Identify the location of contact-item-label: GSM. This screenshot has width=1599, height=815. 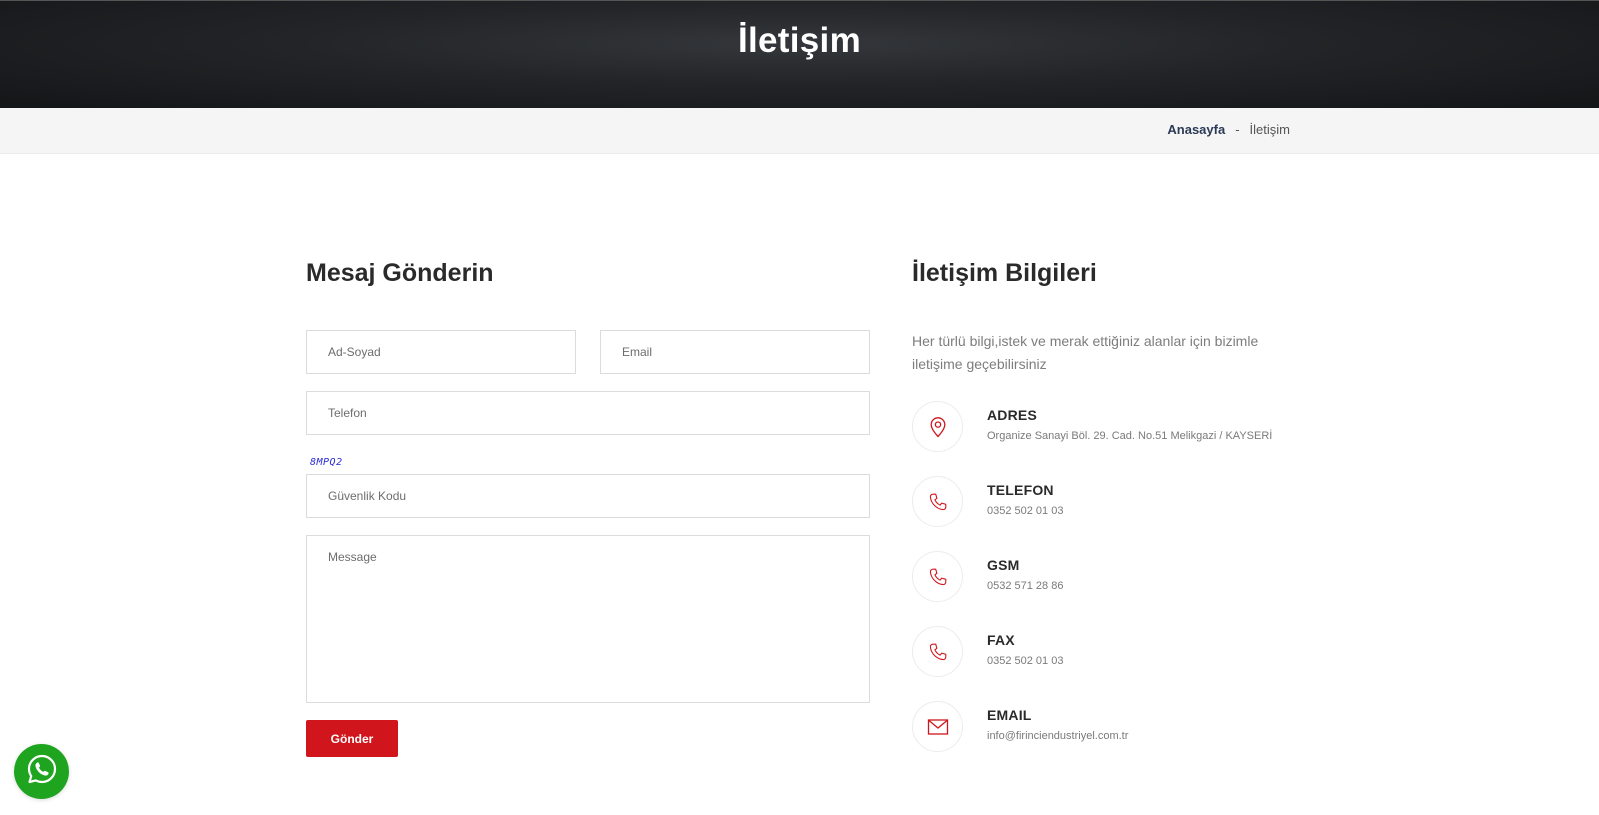
(1003, 565).